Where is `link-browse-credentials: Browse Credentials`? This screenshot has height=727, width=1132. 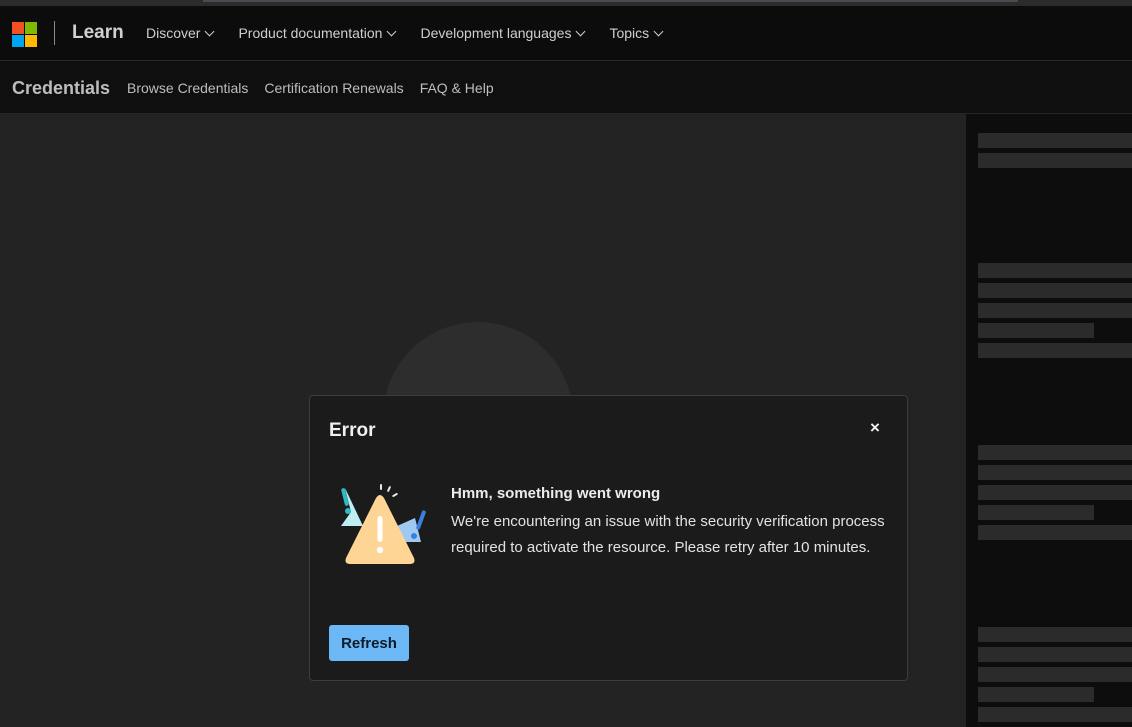
link-browse-credentials: Browse Credentials is located at coordinates (187, 88).